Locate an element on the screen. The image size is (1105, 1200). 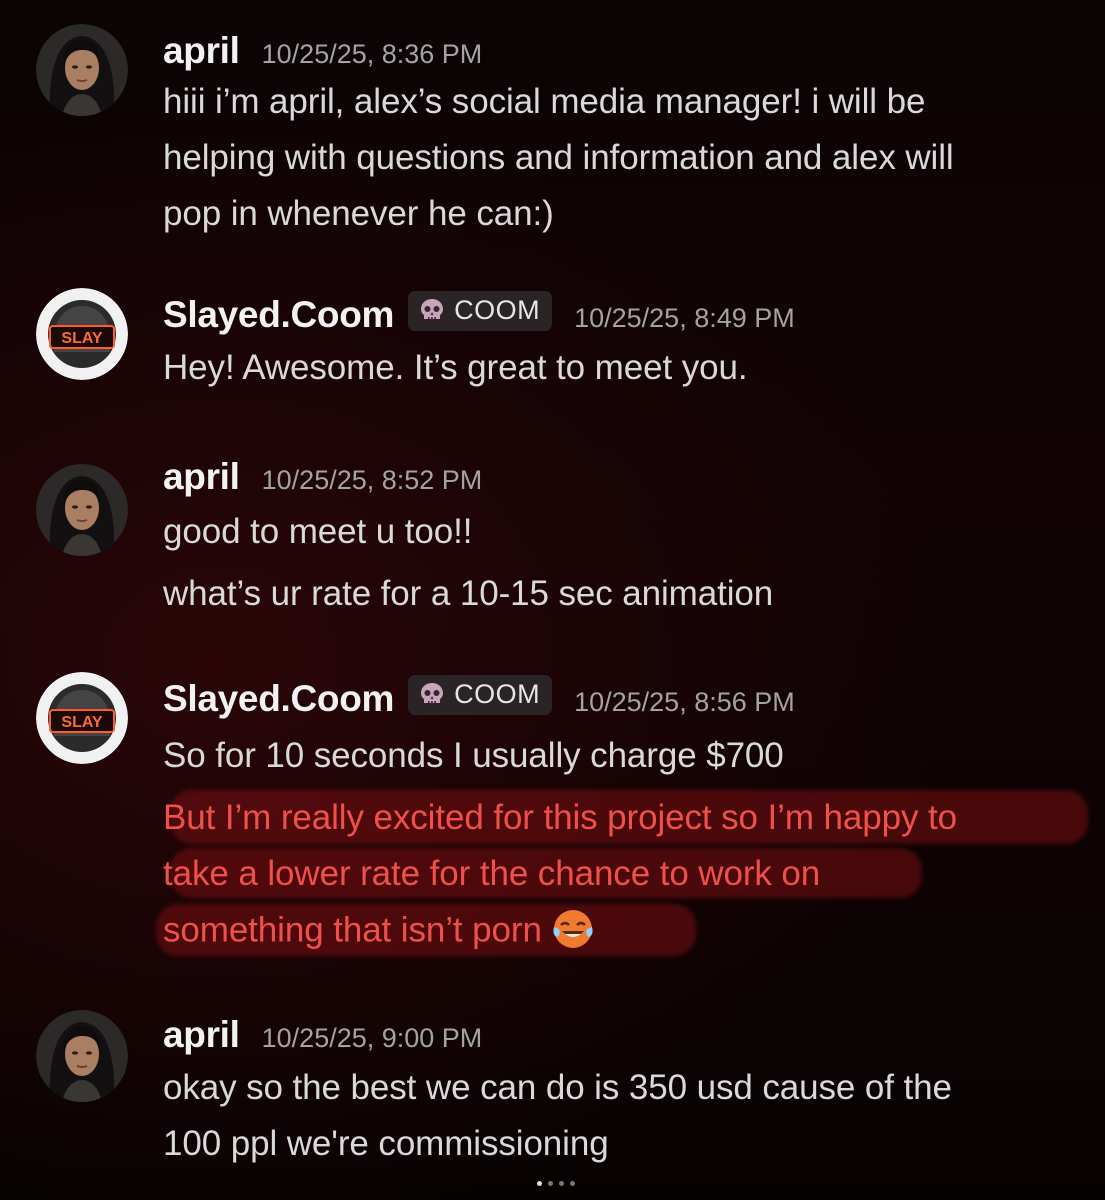
timestamp: 10/25/25, 9:00 PM is located at coordinates (372, 1038).